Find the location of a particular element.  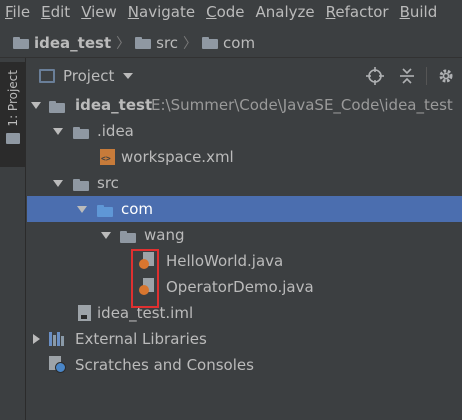

menu-edit: Edit is located at coordinates (55, 12).